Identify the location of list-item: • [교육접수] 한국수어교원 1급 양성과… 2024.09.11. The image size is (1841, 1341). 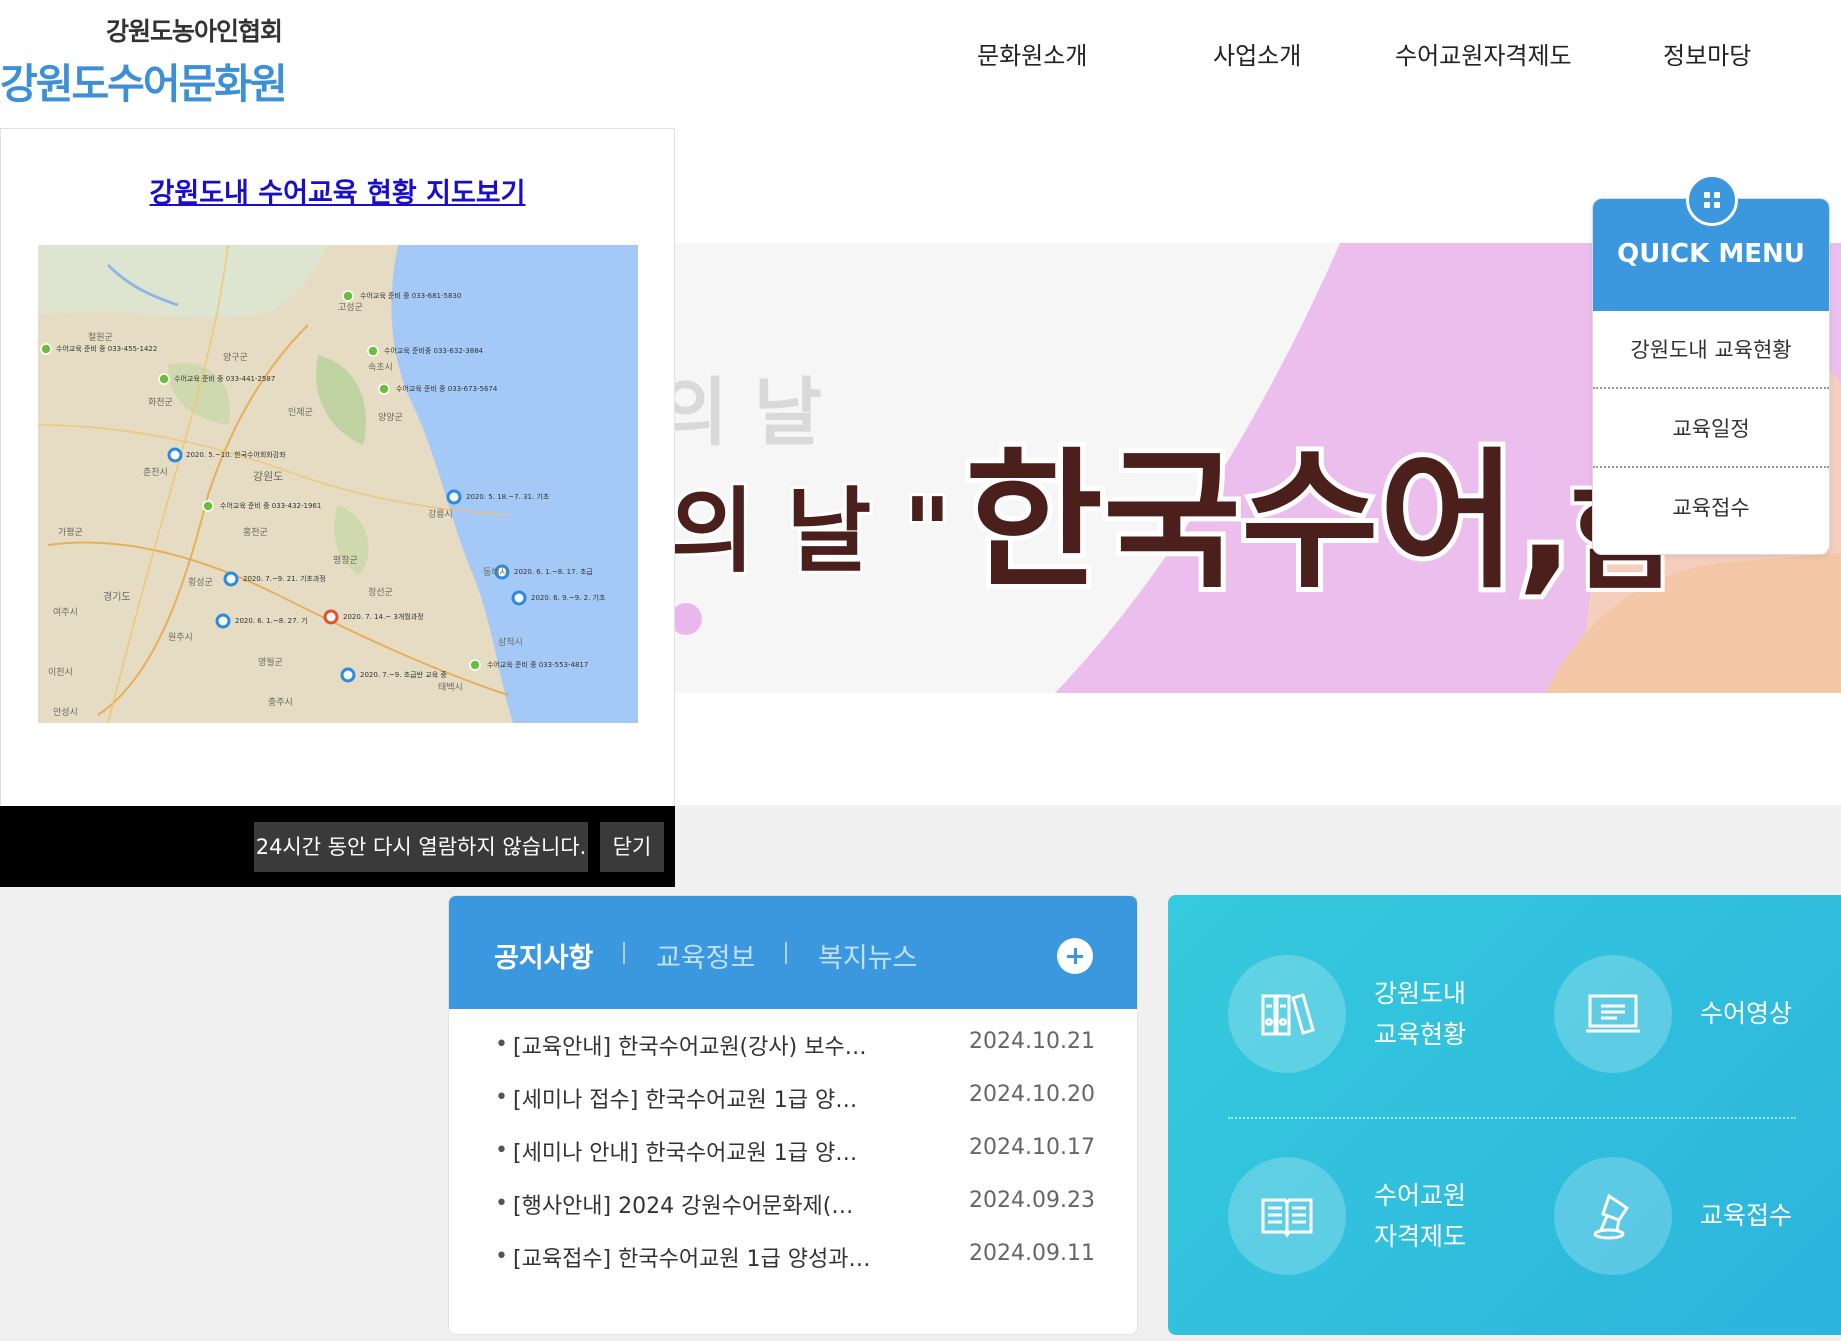
(795, 1267).